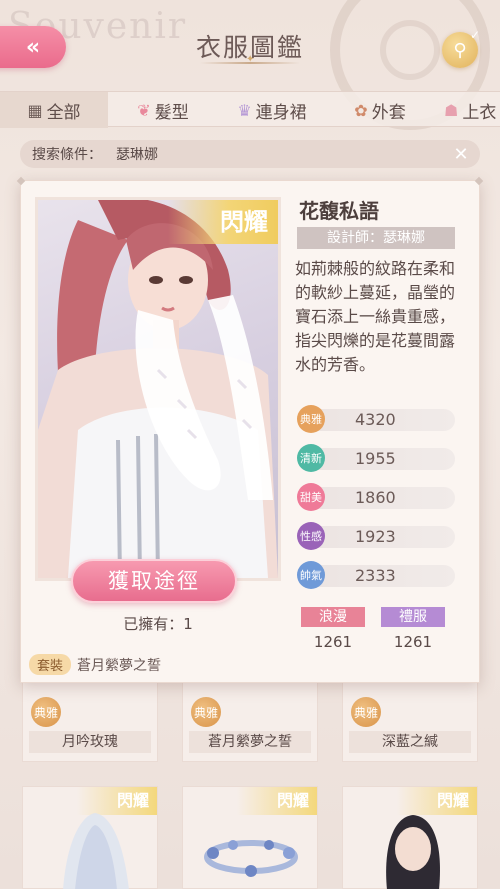 The height and width of the screenshot is (889, 500). Describe the element at coordinates (50, 664) in the screenshot. I see `set-tag: 套裝` at that location.